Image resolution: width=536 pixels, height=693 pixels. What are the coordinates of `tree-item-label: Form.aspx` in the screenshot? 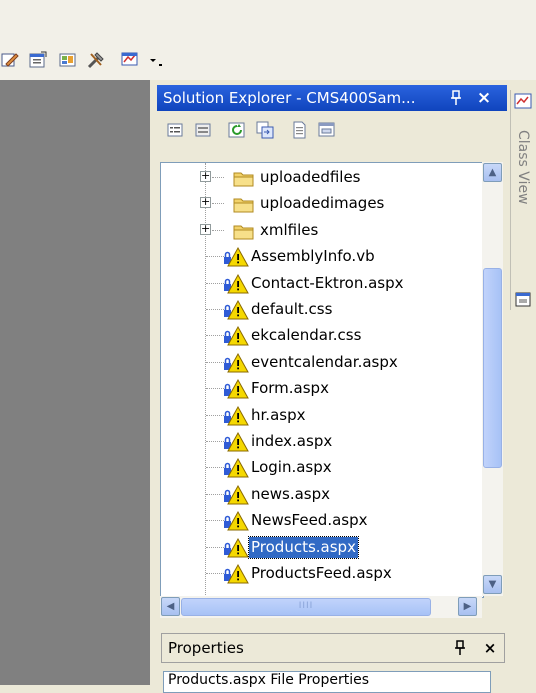 It's located at (290, 388).